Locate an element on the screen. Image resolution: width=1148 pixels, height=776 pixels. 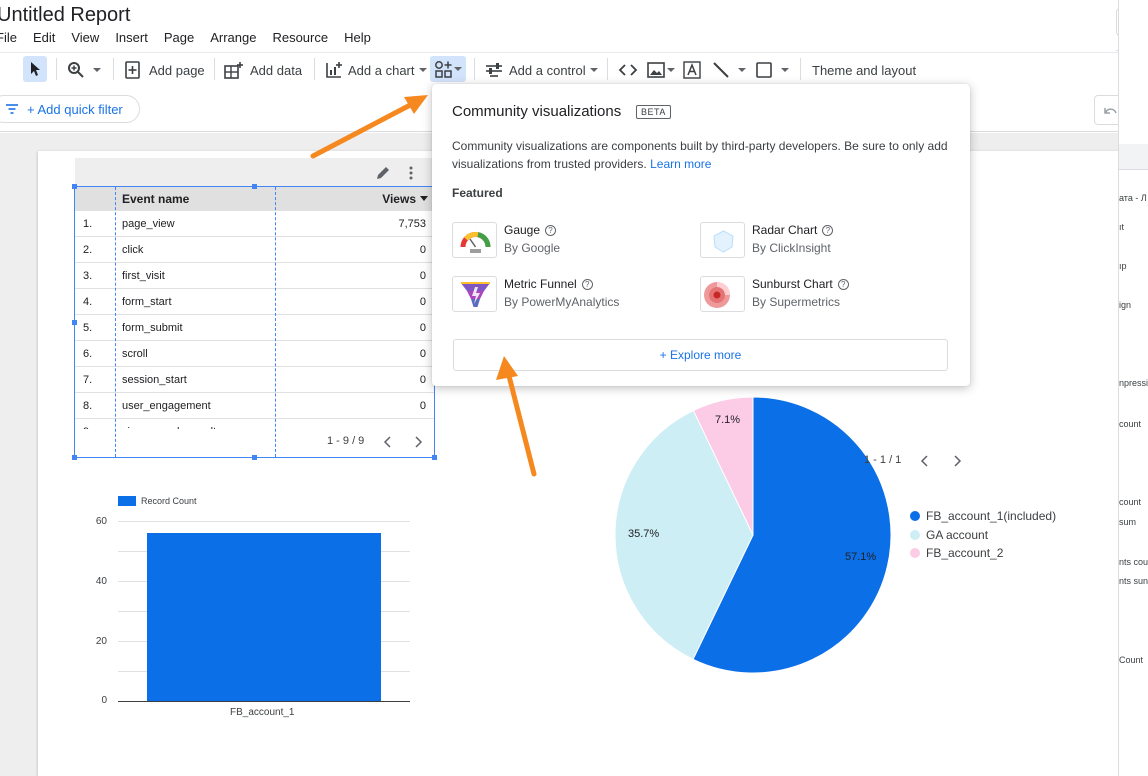
gauge-thumbnail is located at coordinates (474, 240).